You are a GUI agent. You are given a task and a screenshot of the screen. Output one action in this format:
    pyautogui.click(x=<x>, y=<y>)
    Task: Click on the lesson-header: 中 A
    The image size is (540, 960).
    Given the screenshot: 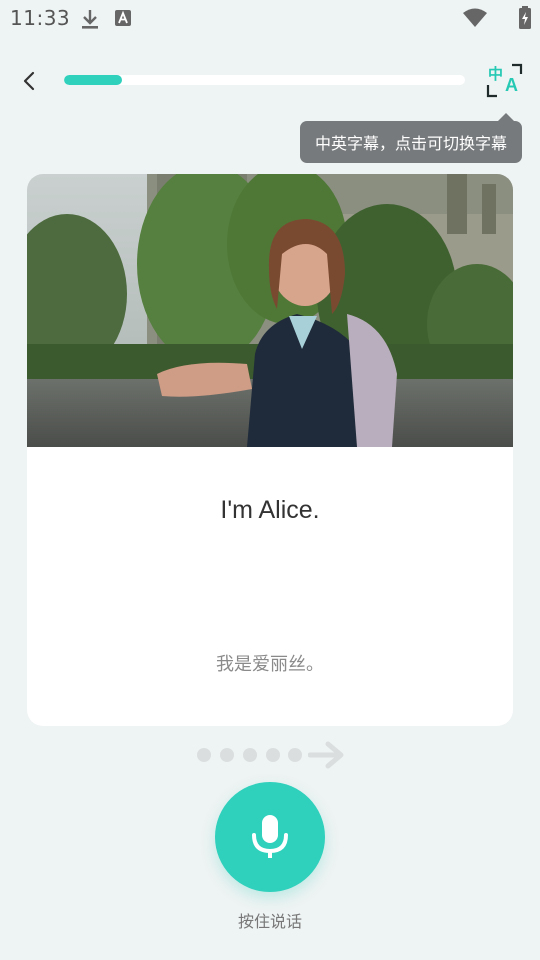 What is the action you would take?
    pyautogui.click(x=270, y=81)
    